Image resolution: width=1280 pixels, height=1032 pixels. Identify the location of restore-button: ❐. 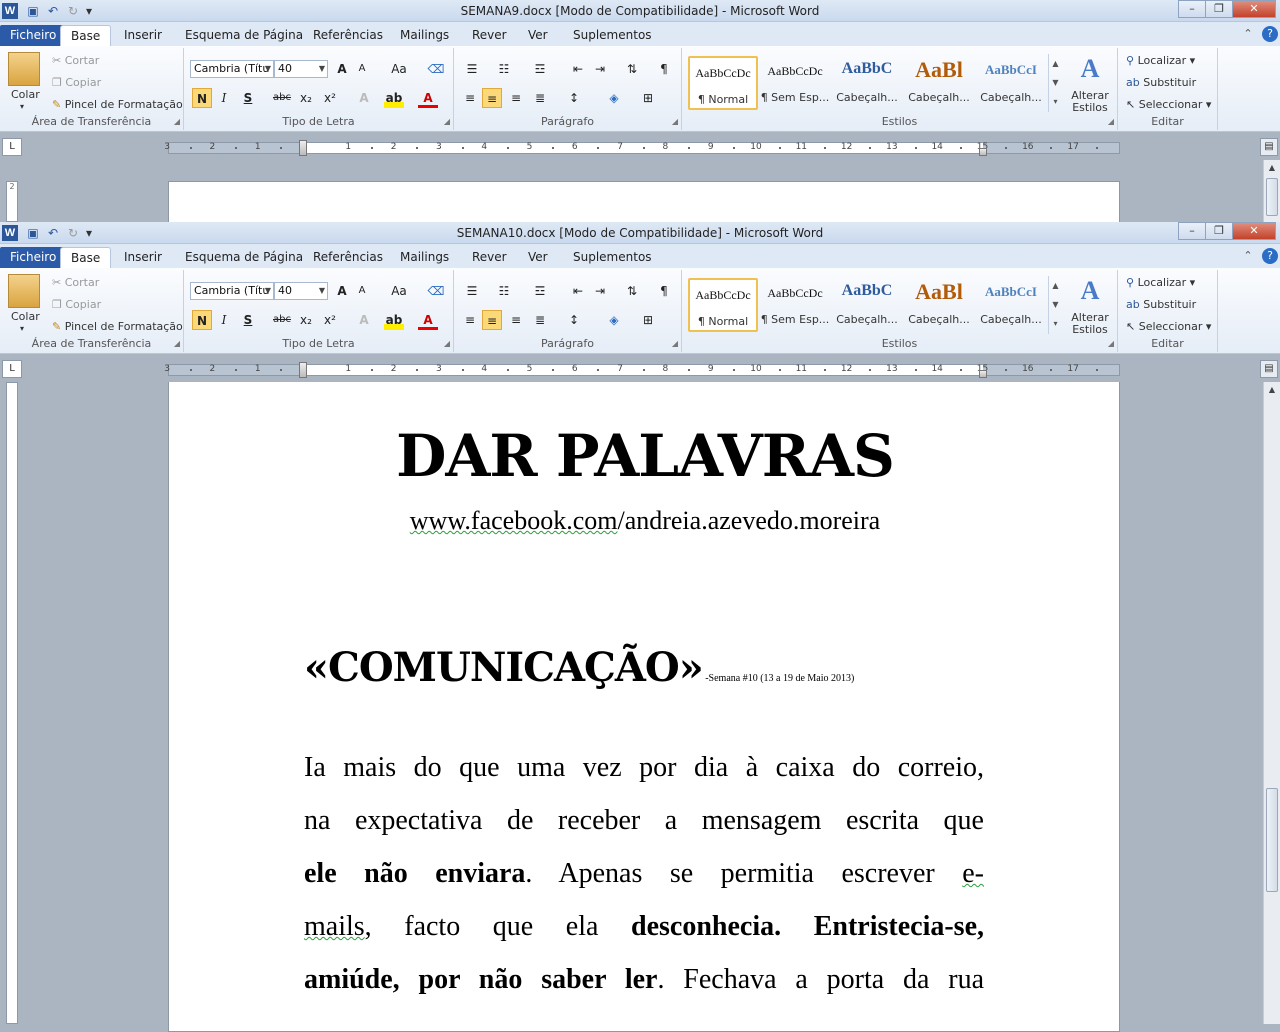
(1219, 9).